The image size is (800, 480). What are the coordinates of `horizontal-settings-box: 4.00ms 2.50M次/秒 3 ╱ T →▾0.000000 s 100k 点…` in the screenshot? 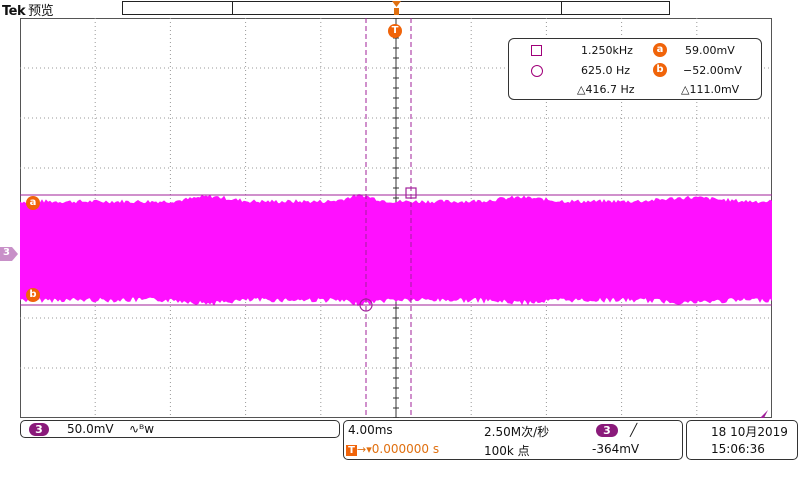 It's located at (513, 440).